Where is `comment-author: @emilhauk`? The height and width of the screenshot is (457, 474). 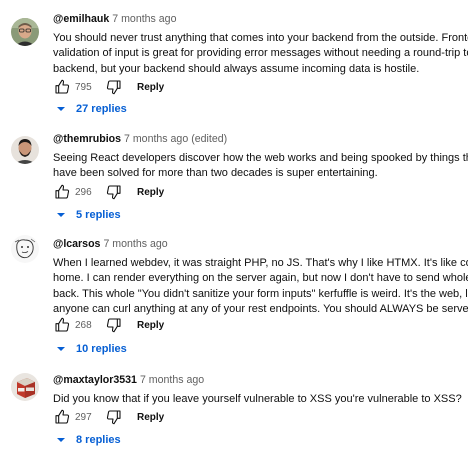
comment-author: @emilhauk is located at coordinates (81, 19).